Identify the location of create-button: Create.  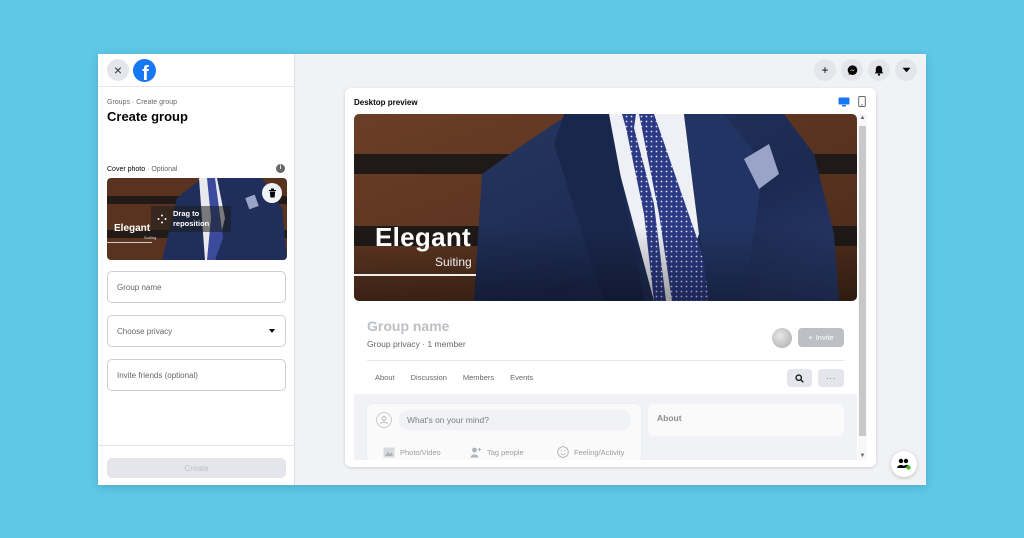
(196, 468).